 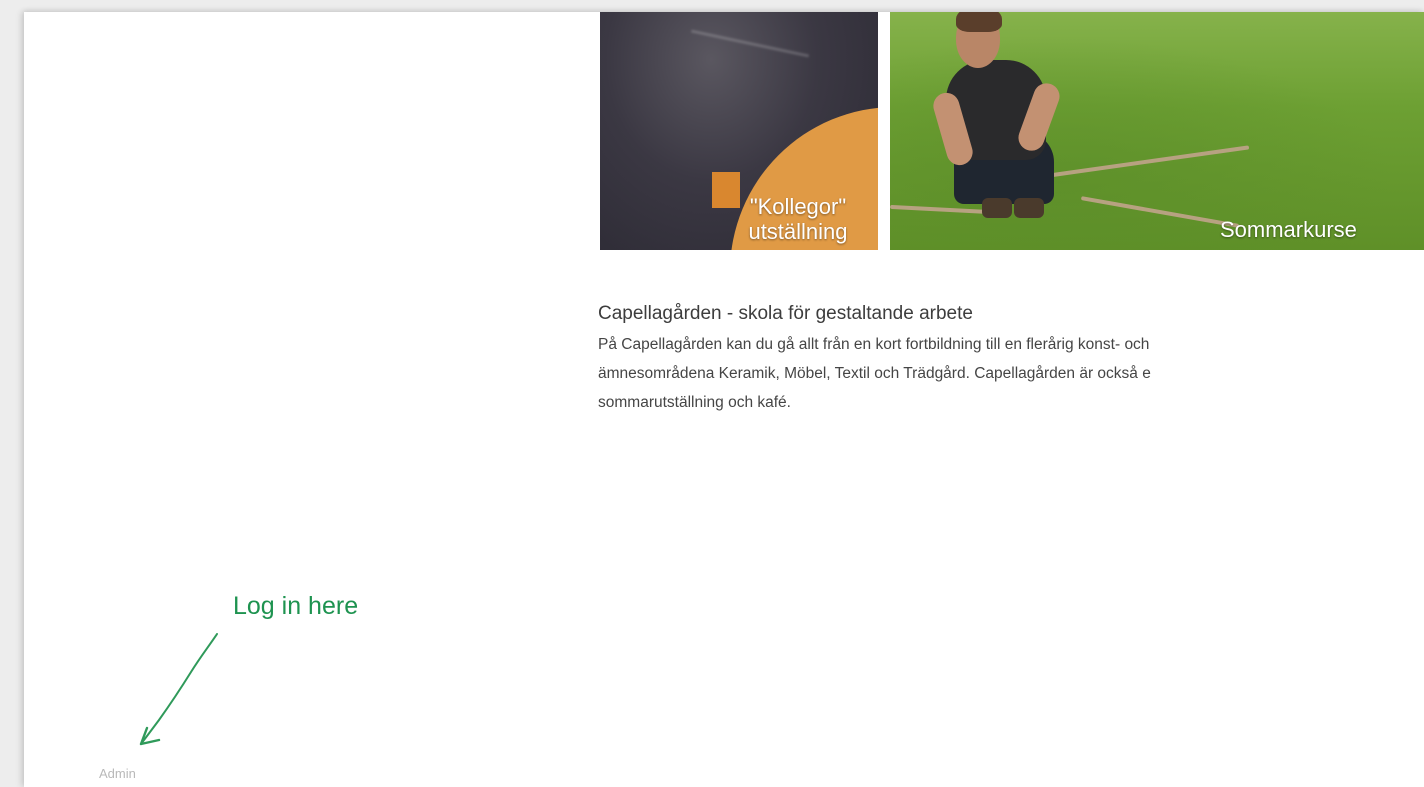 I want to click on kollegor-exhibition-tile: "Kollegor" utställning, so click(x=739, y=131).